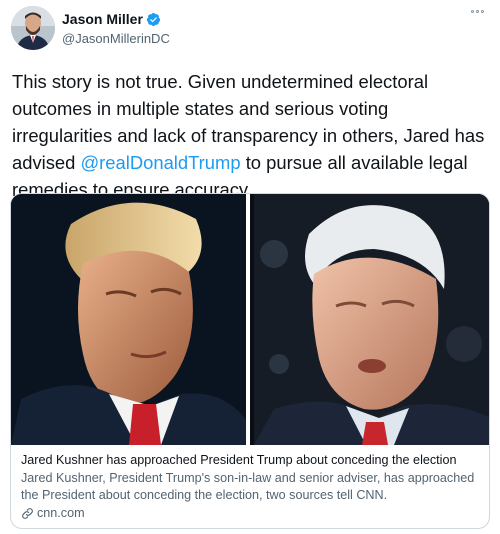 The width and height of the screenshot is (500, 534). What do you see at coordinates (477, 11) in the screenshot?
I see `more-options-icon` at bounding box center [477, 11].